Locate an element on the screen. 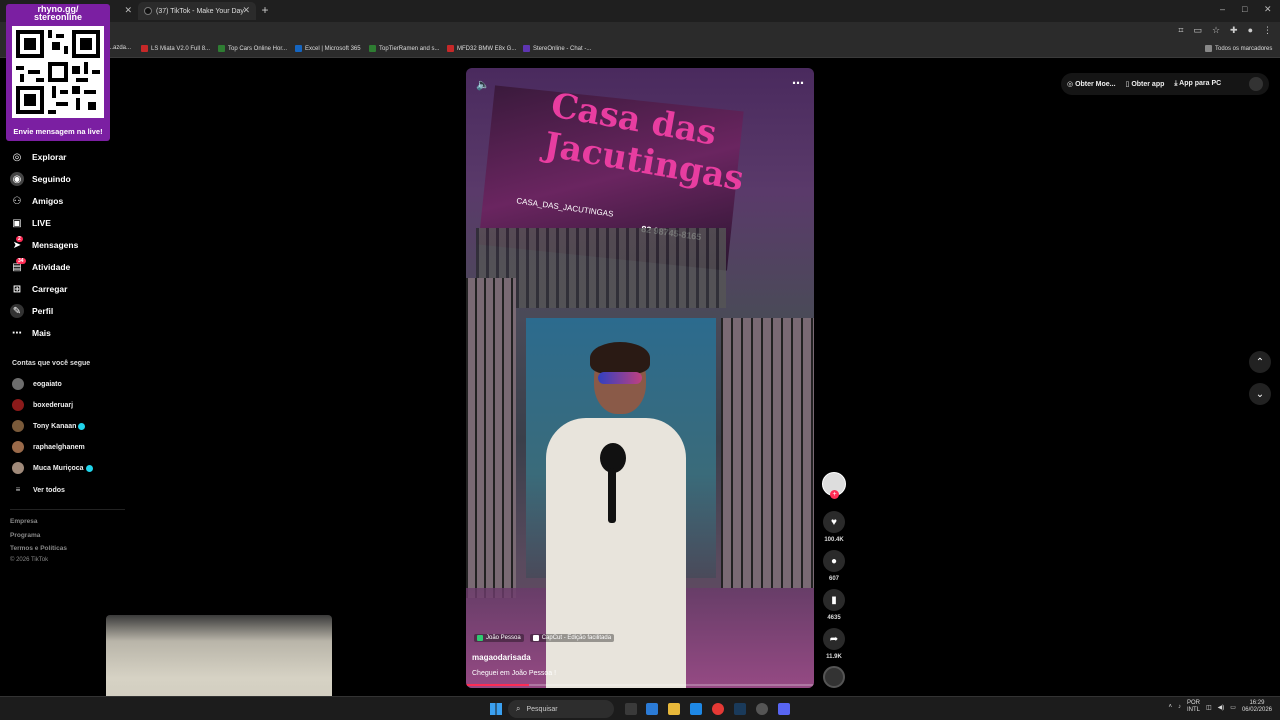  footer-link-termos: Termos e Políticas is located at coordinates (38, 548).